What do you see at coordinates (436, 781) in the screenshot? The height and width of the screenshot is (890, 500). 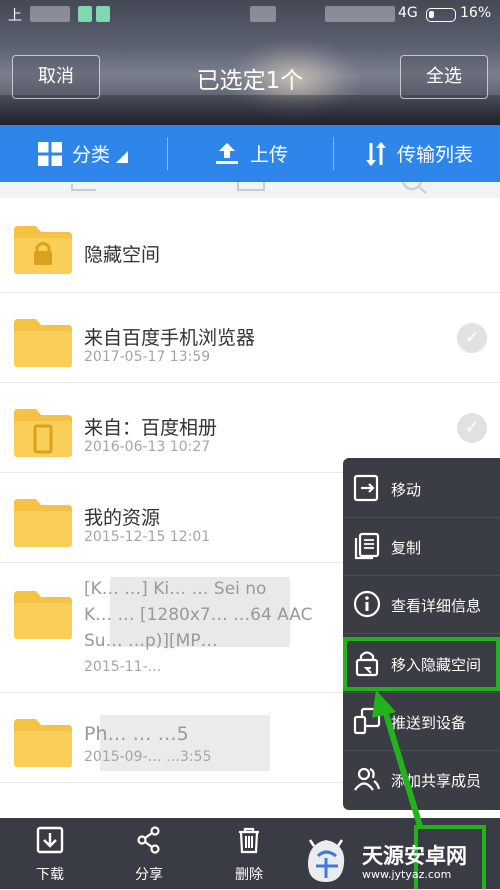 I see `menu-item-label: 添加共享成员` at bounding box center [436, 781].